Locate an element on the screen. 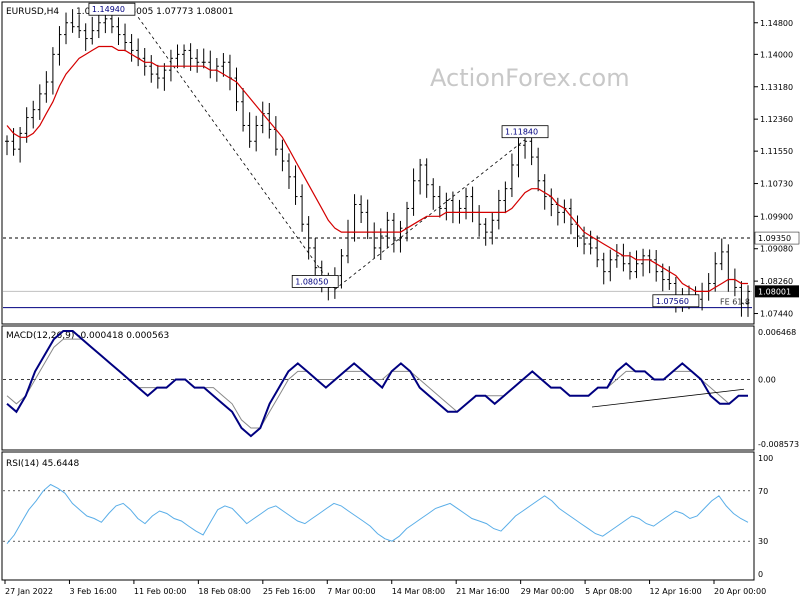 This screenshot has width=800, height=604. price-label-text: 1.08050 is located at coordinates (311, 281).